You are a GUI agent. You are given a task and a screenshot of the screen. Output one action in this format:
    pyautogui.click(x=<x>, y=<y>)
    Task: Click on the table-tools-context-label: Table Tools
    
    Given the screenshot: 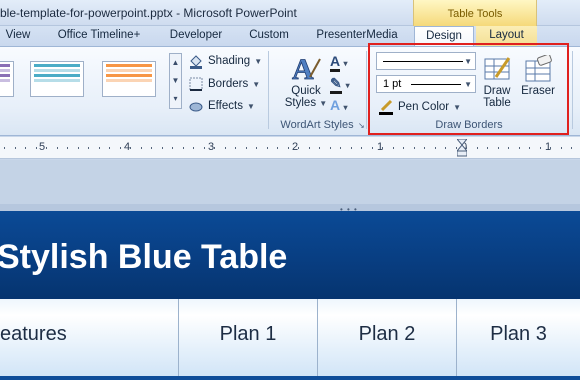 What is the action you would take?
    pyautogui.click(x=475, y=13)
    